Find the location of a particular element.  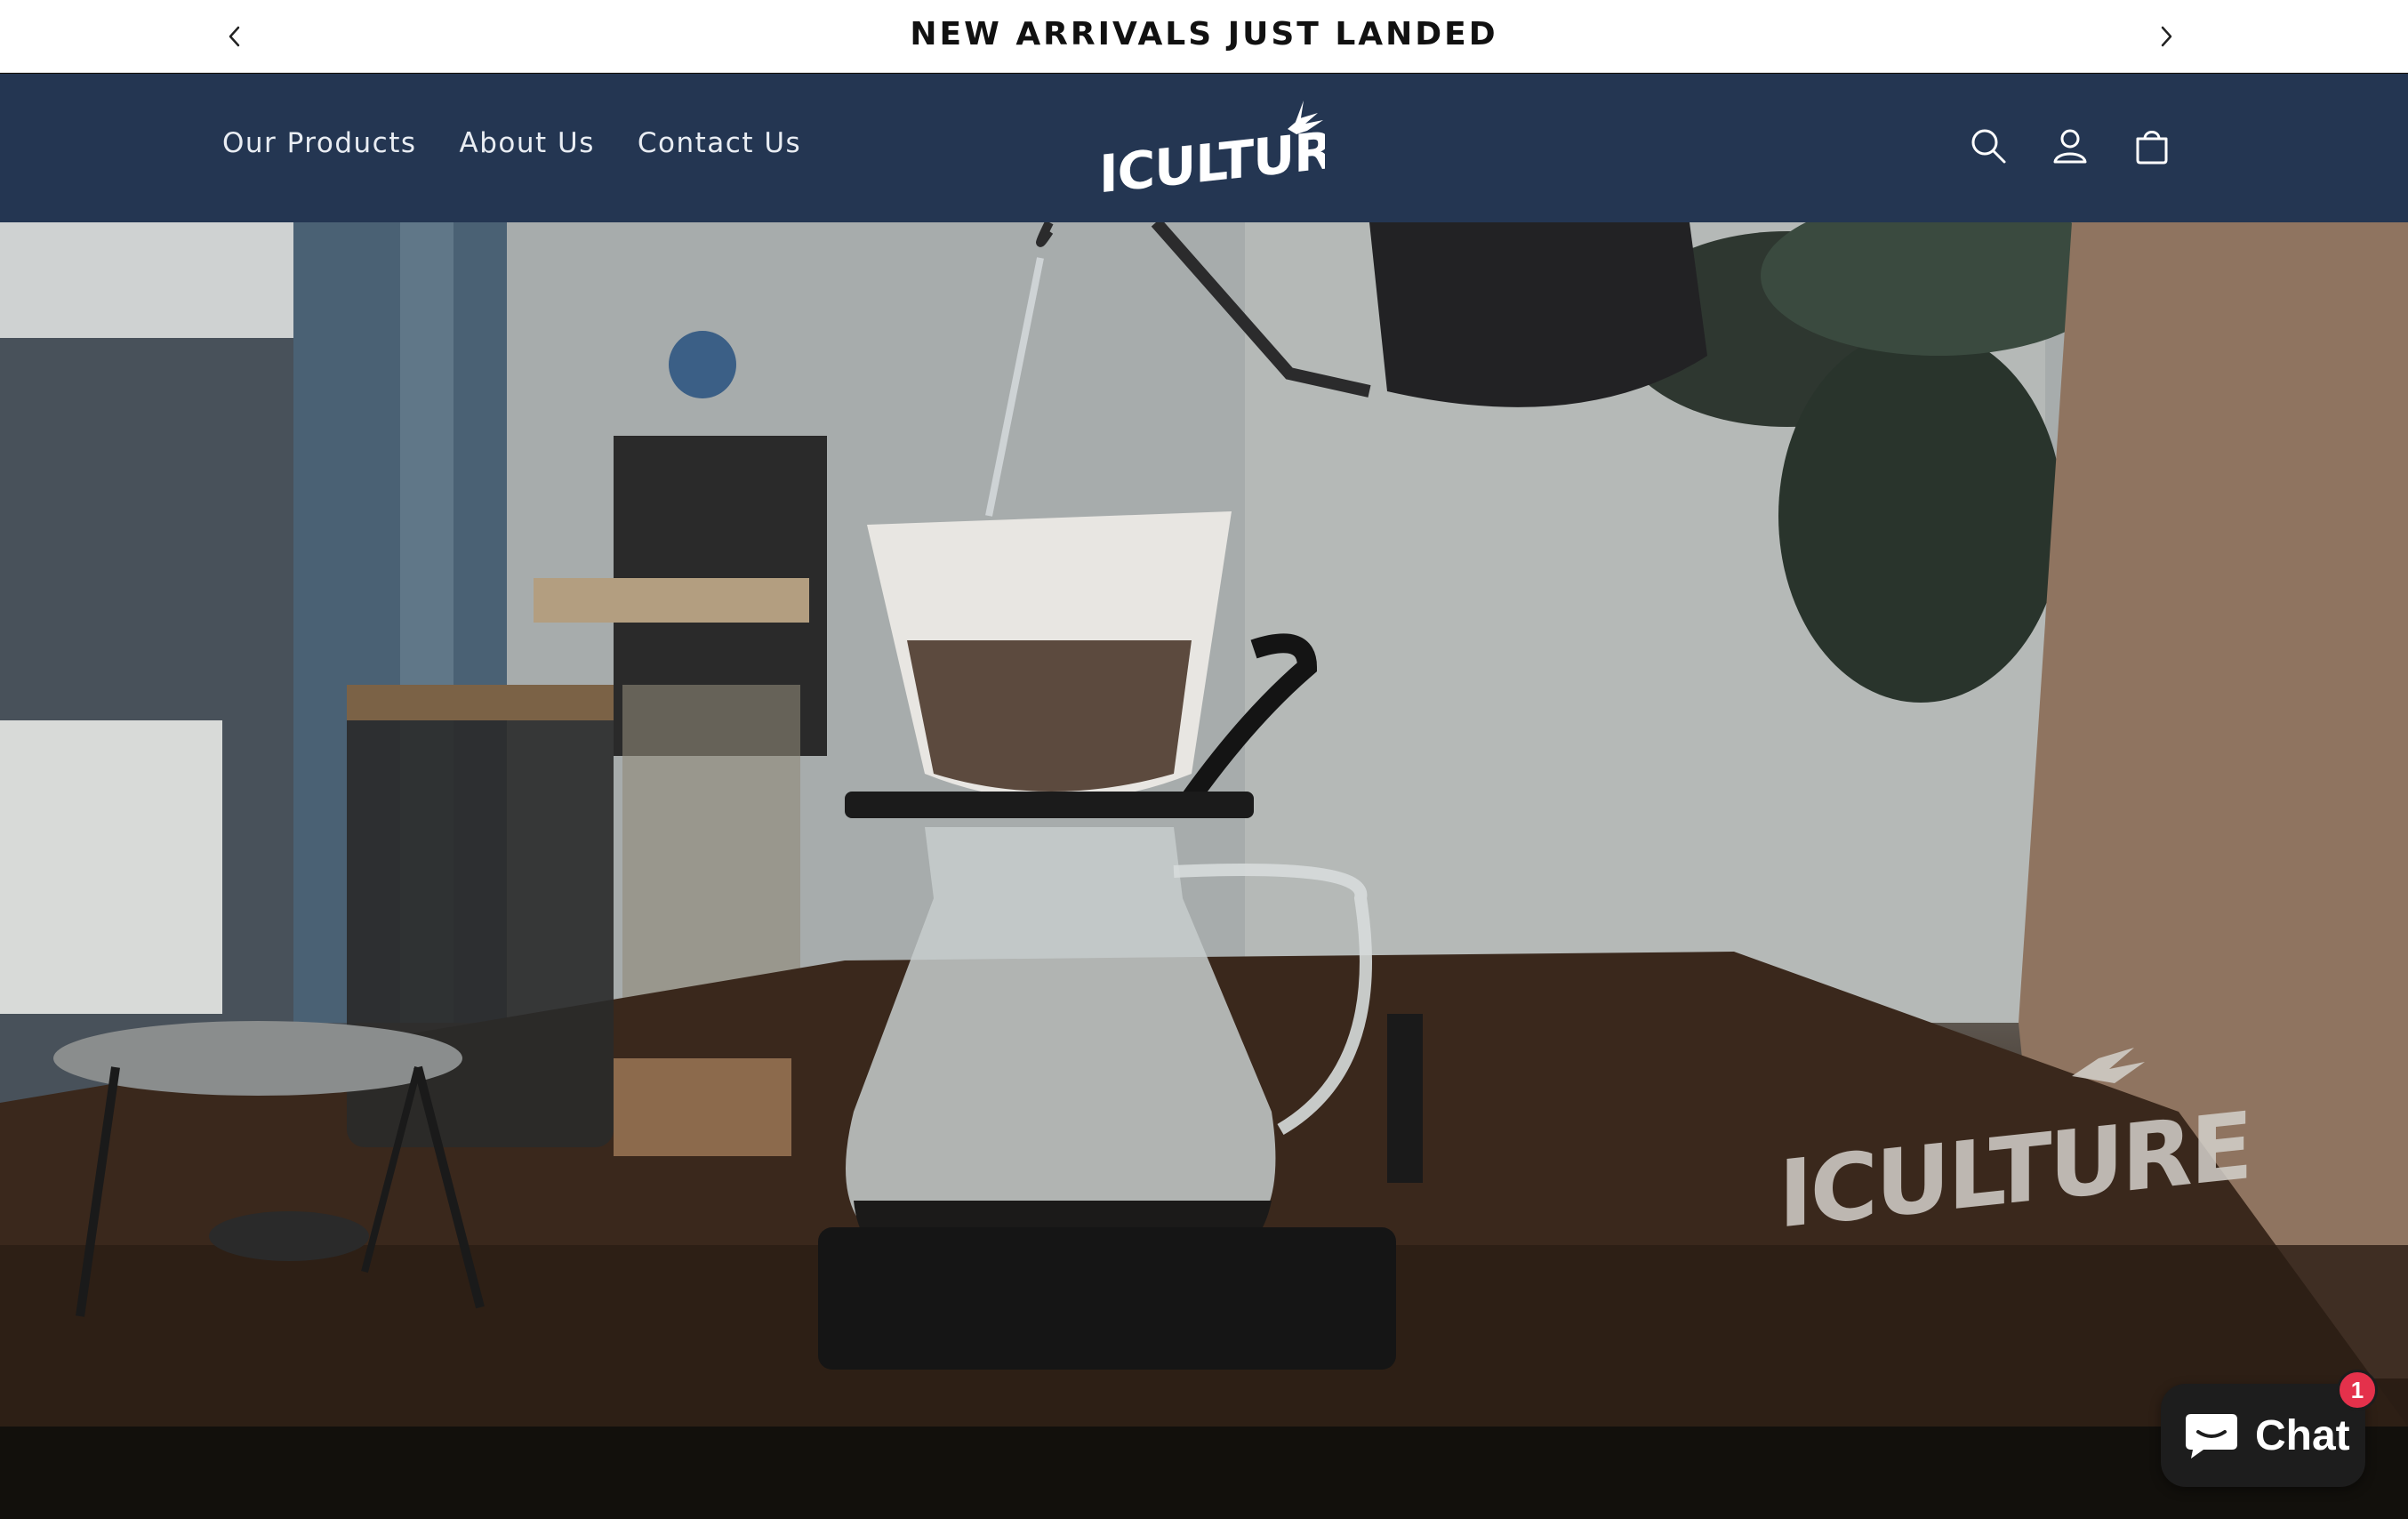

announcement-next-button is located at coordinates (2166, 36).